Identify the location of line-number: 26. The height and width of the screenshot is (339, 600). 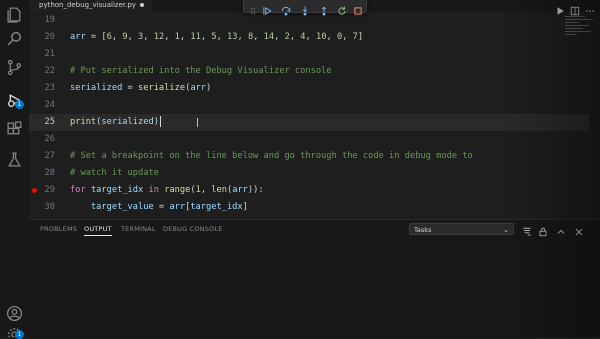
(49, 139).